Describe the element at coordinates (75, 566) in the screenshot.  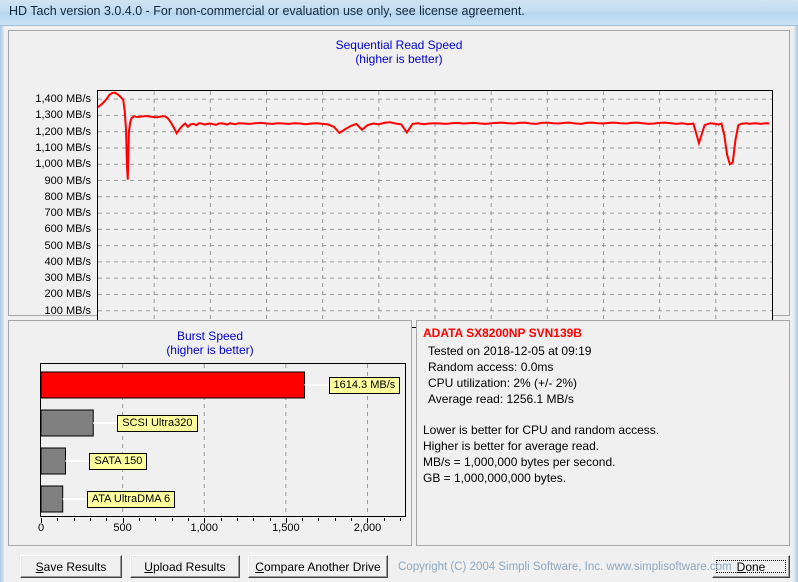
I see `save-button-label: ave Results` at that location.